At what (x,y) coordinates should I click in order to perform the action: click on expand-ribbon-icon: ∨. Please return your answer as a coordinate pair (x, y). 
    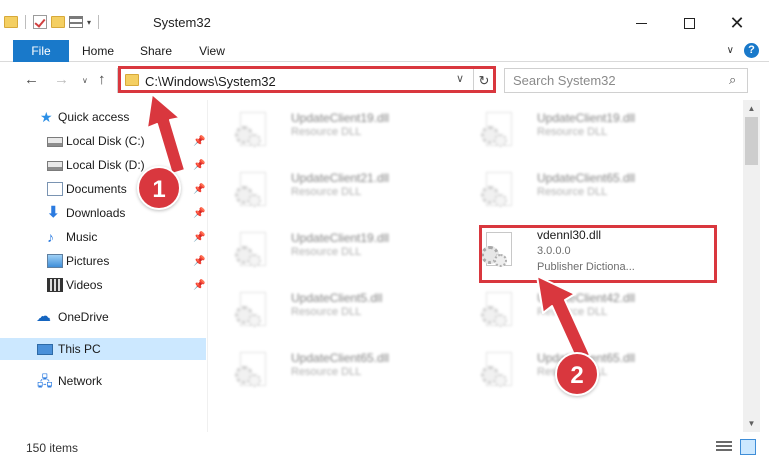
    Looking at the image, I should click on (730, 50).